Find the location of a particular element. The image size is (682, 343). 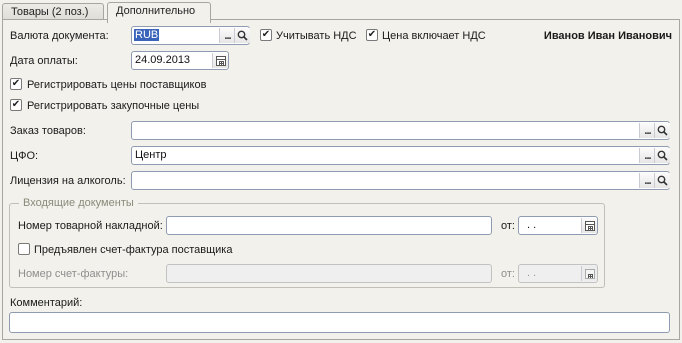

currency-label: Валюта документа: is located at coordinates (59, 36).